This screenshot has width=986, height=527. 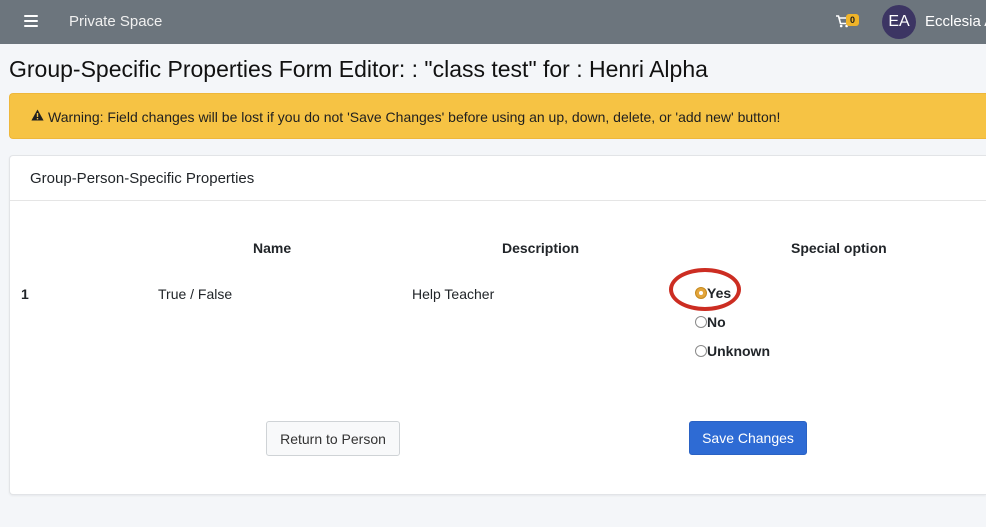 I want to click on row-index: 1, so click(x=25, y=294).